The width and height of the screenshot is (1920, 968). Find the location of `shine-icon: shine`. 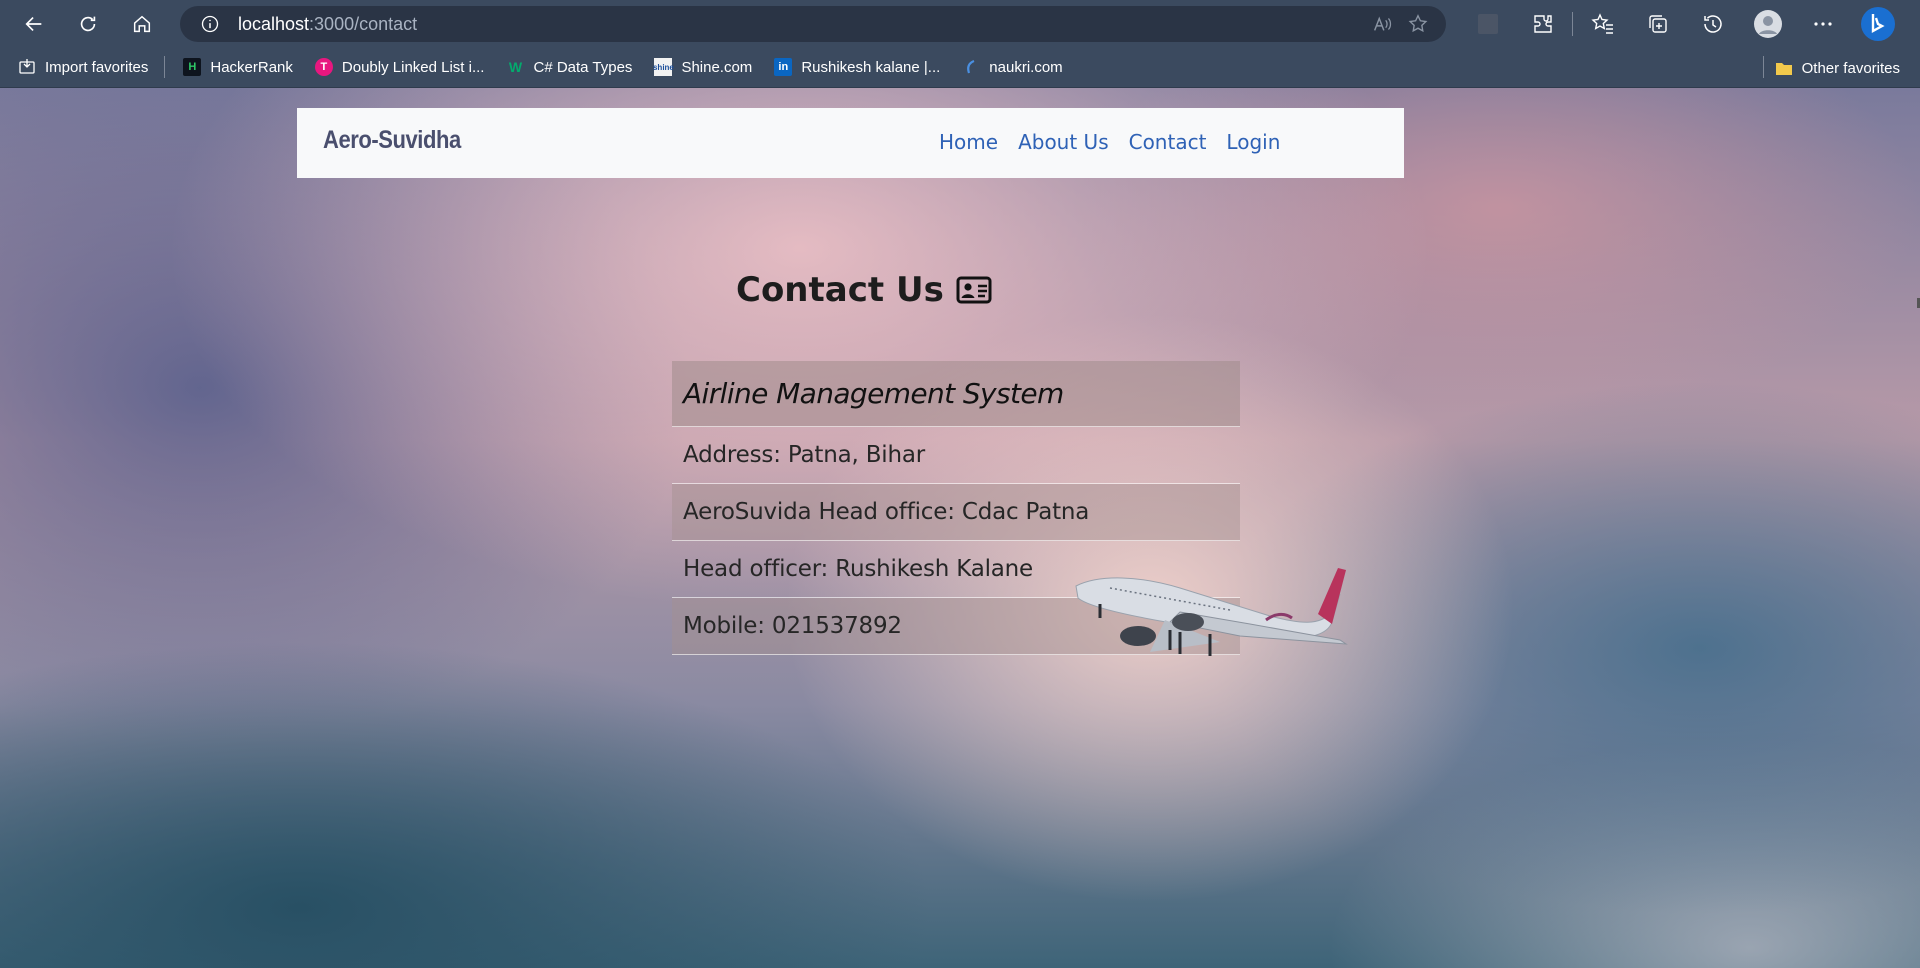

shine-icon: shine is located at coordinates (663, 67).